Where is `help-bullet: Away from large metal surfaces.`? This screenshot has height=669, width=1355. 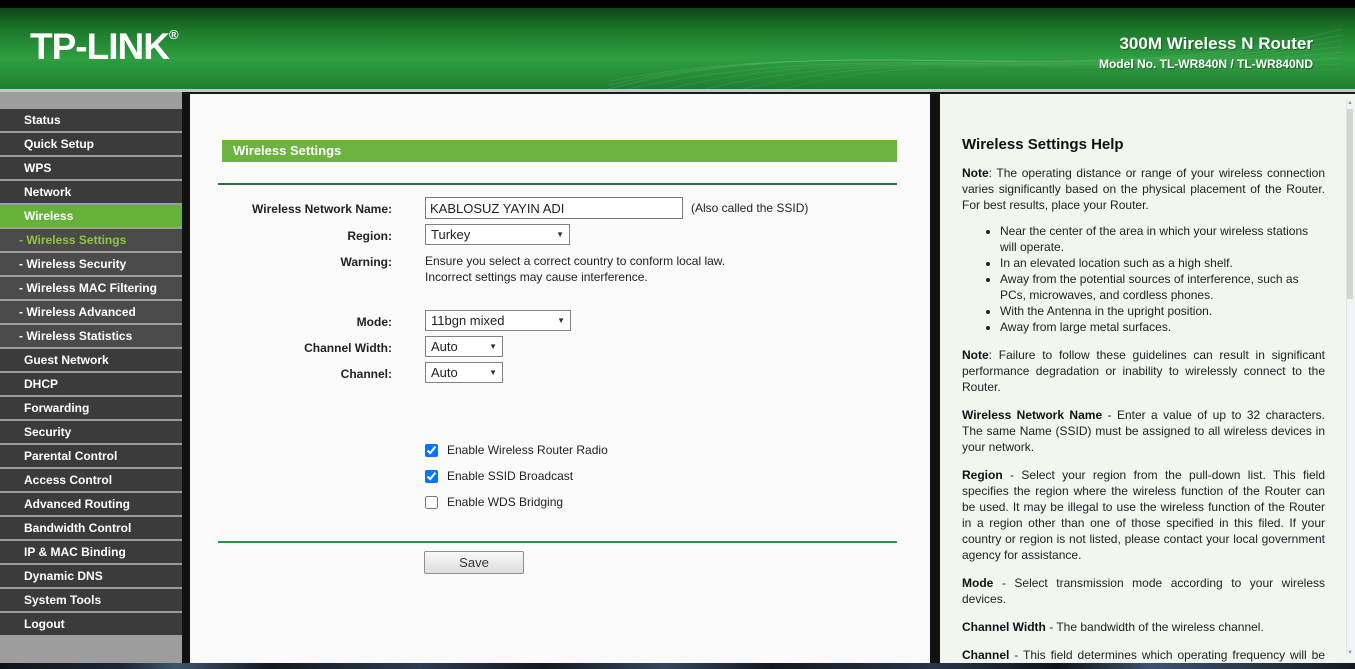
help-bullet: Away from large metal surfaces. is located at coordinates (1162, 327).